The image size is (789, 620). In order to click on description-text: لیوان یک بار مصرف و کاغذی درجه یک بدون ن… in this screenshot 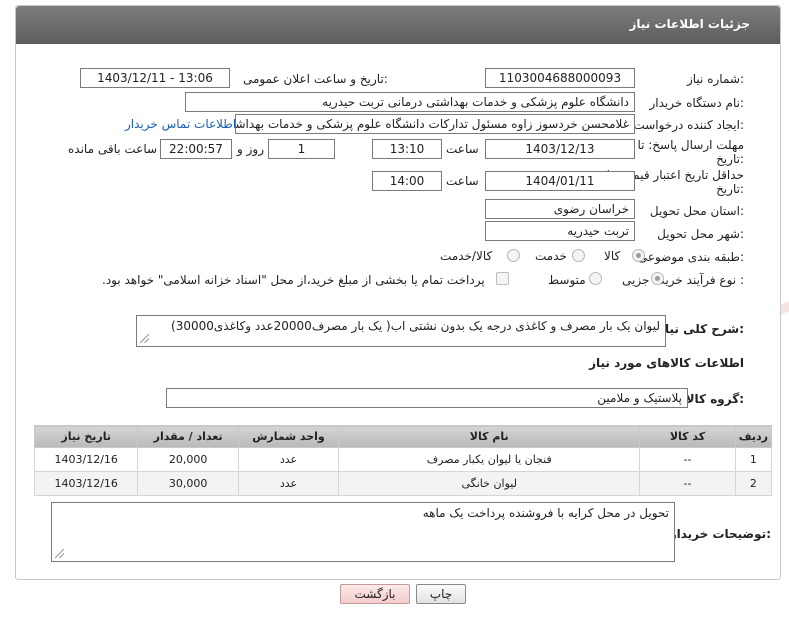, I will do `click(415, 326)`.